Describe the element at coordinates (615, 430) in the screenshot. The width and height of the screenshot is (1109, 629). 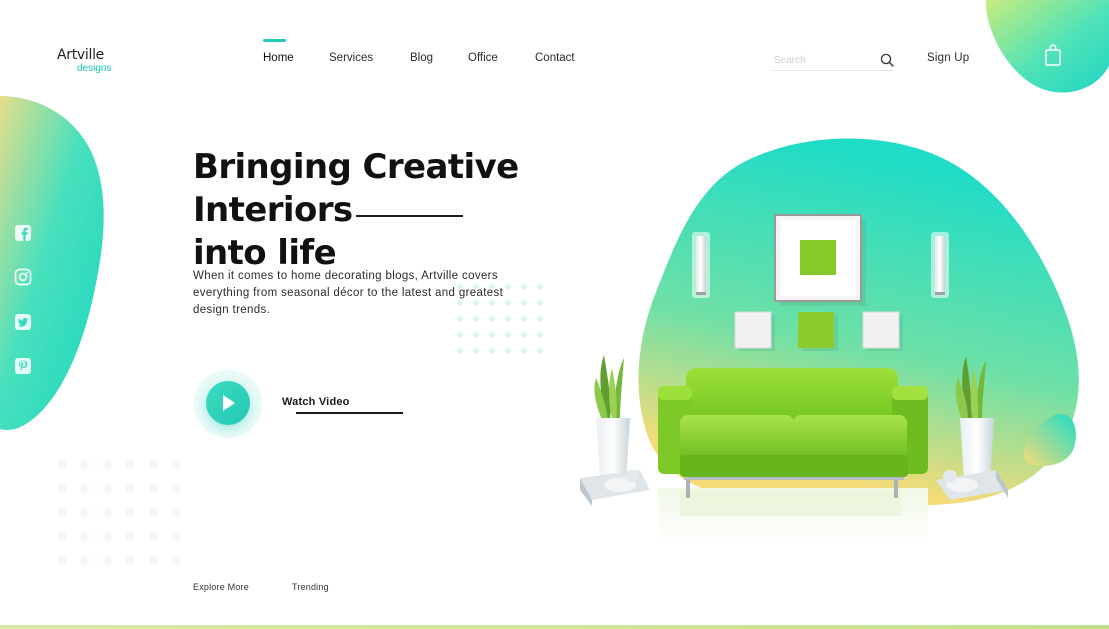
I see `plant-left` at that location.